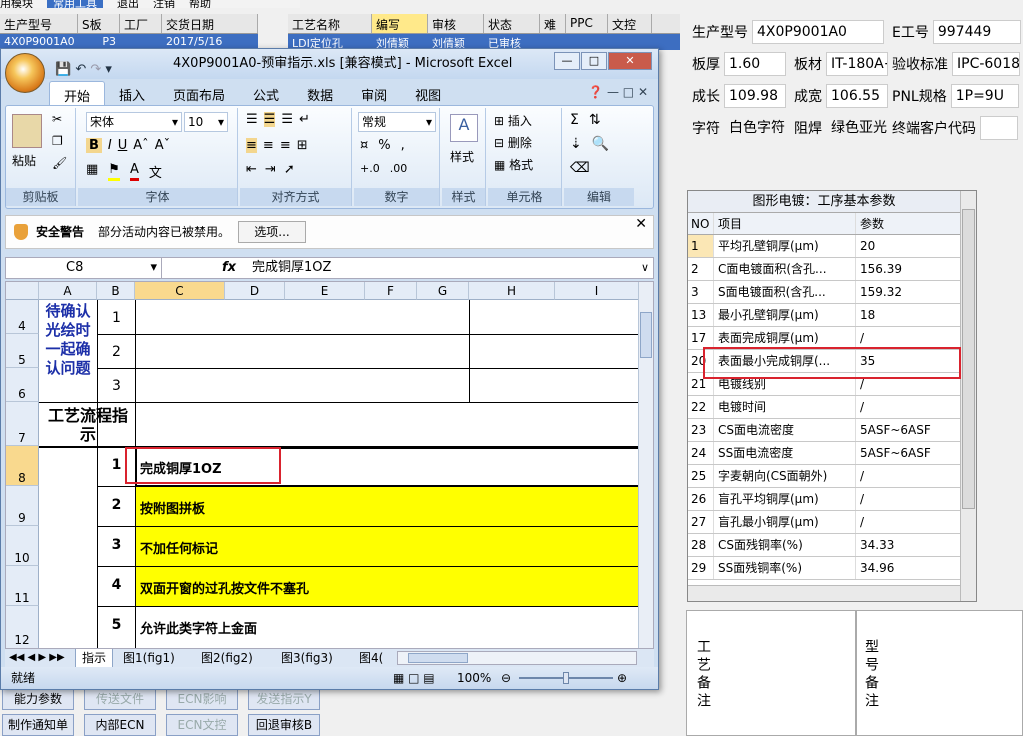  What do you see at coordinates (268, 145) in the screenshot?
I see `align-center-icon: ≡` at bounding box center [268, 145].